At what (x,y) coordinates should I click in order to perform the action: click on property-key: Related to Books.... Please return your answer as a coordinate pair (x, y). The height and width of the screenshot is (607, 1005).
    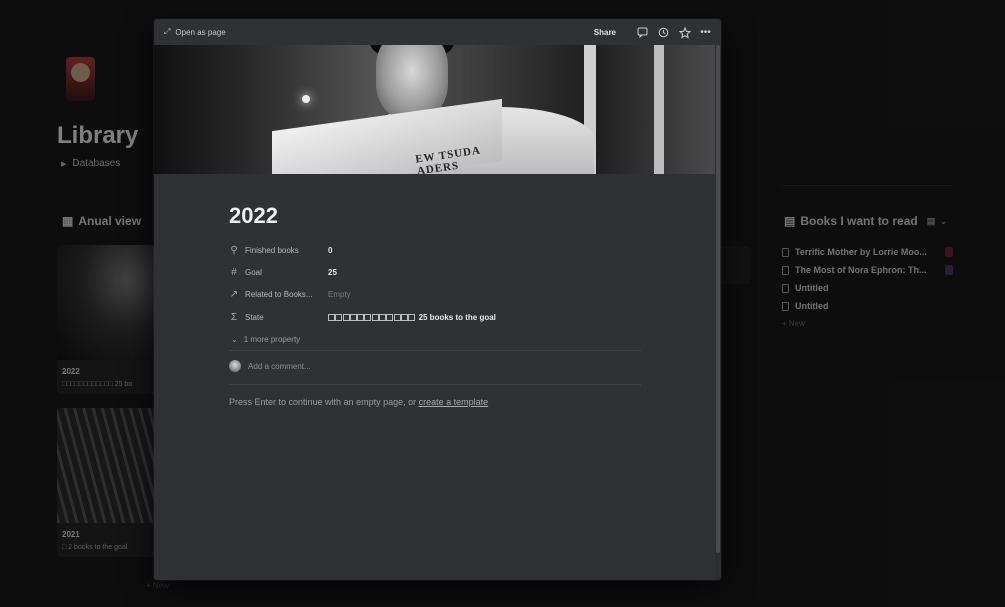
    Looking at the image, I should click on (279, 295).